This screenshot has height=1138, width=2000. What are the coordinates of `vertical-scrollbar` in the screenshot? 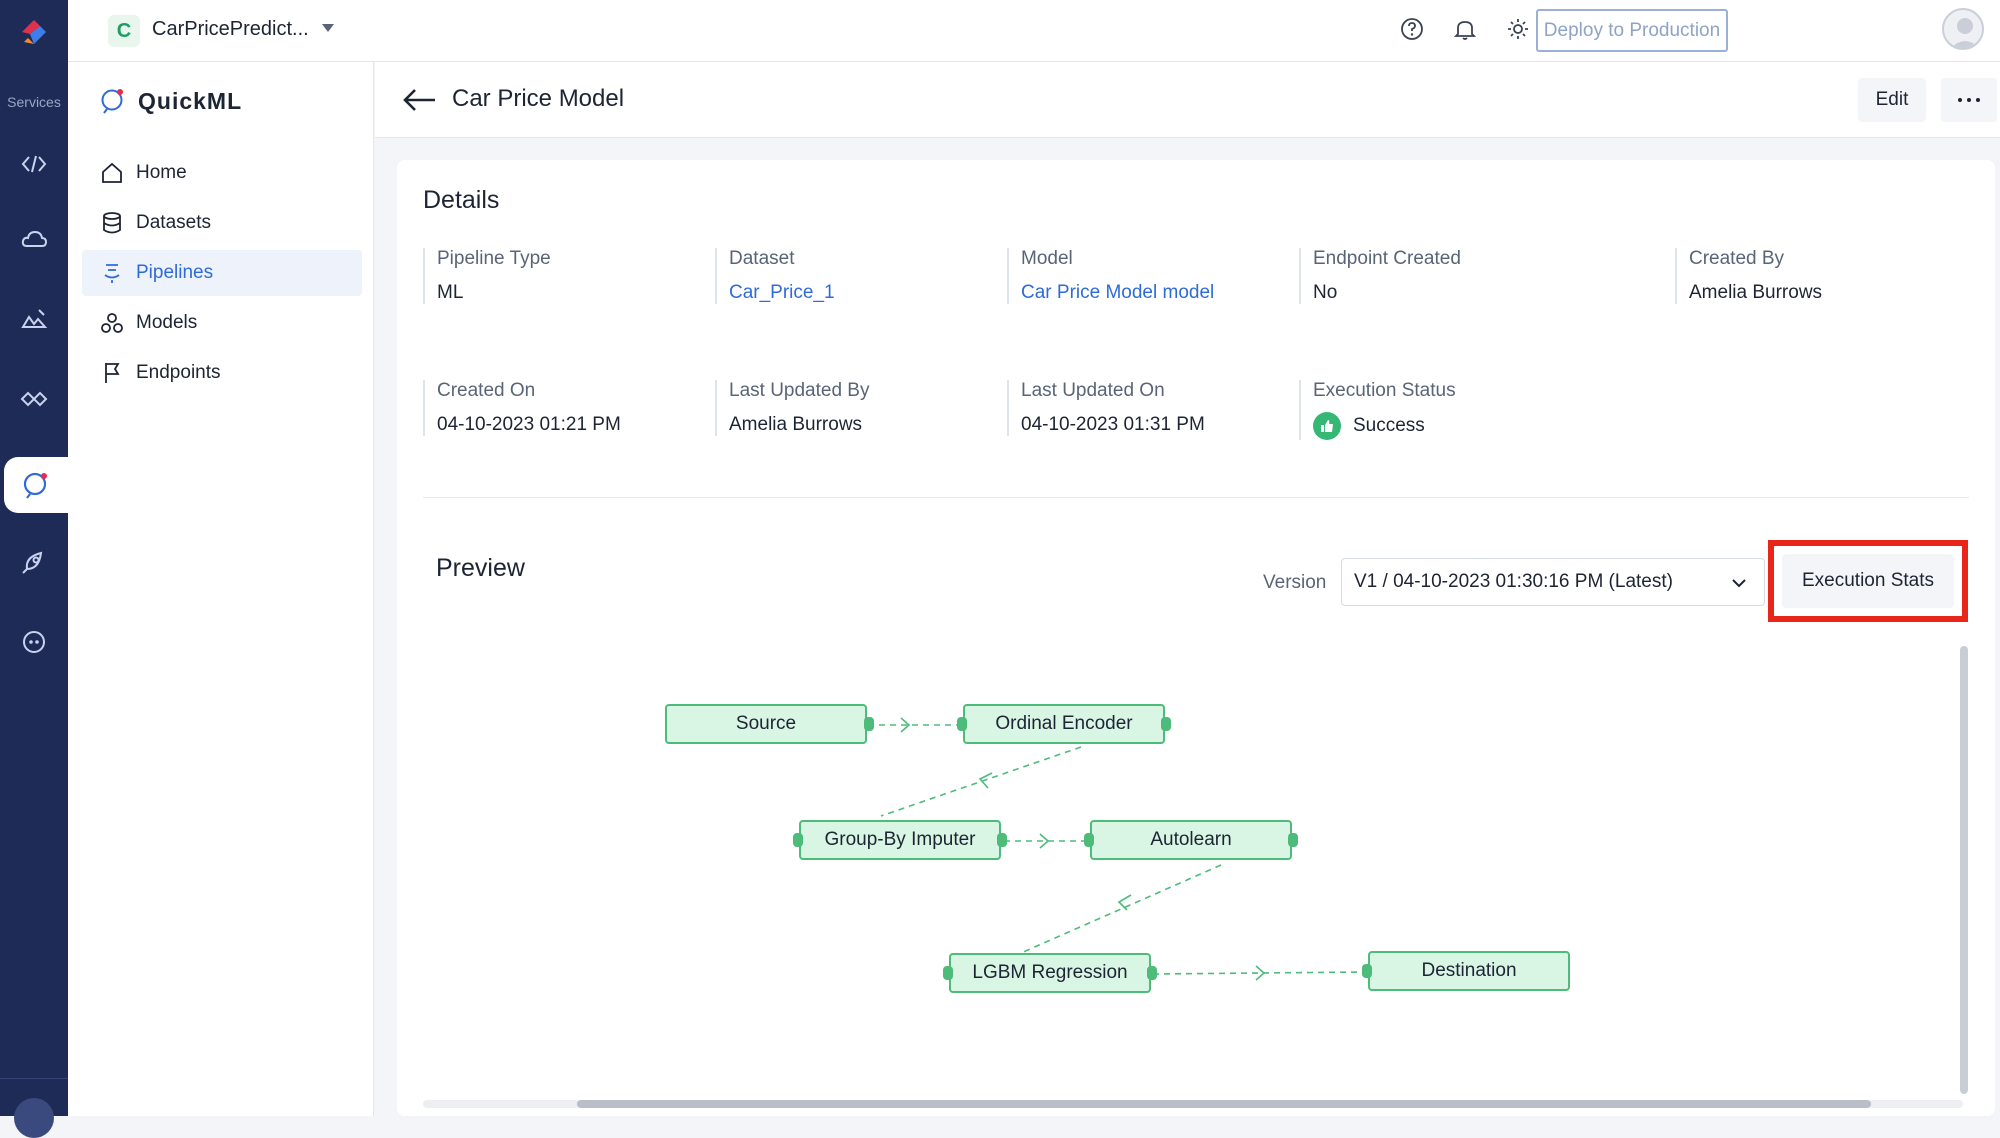 It's located at (1964, 870).